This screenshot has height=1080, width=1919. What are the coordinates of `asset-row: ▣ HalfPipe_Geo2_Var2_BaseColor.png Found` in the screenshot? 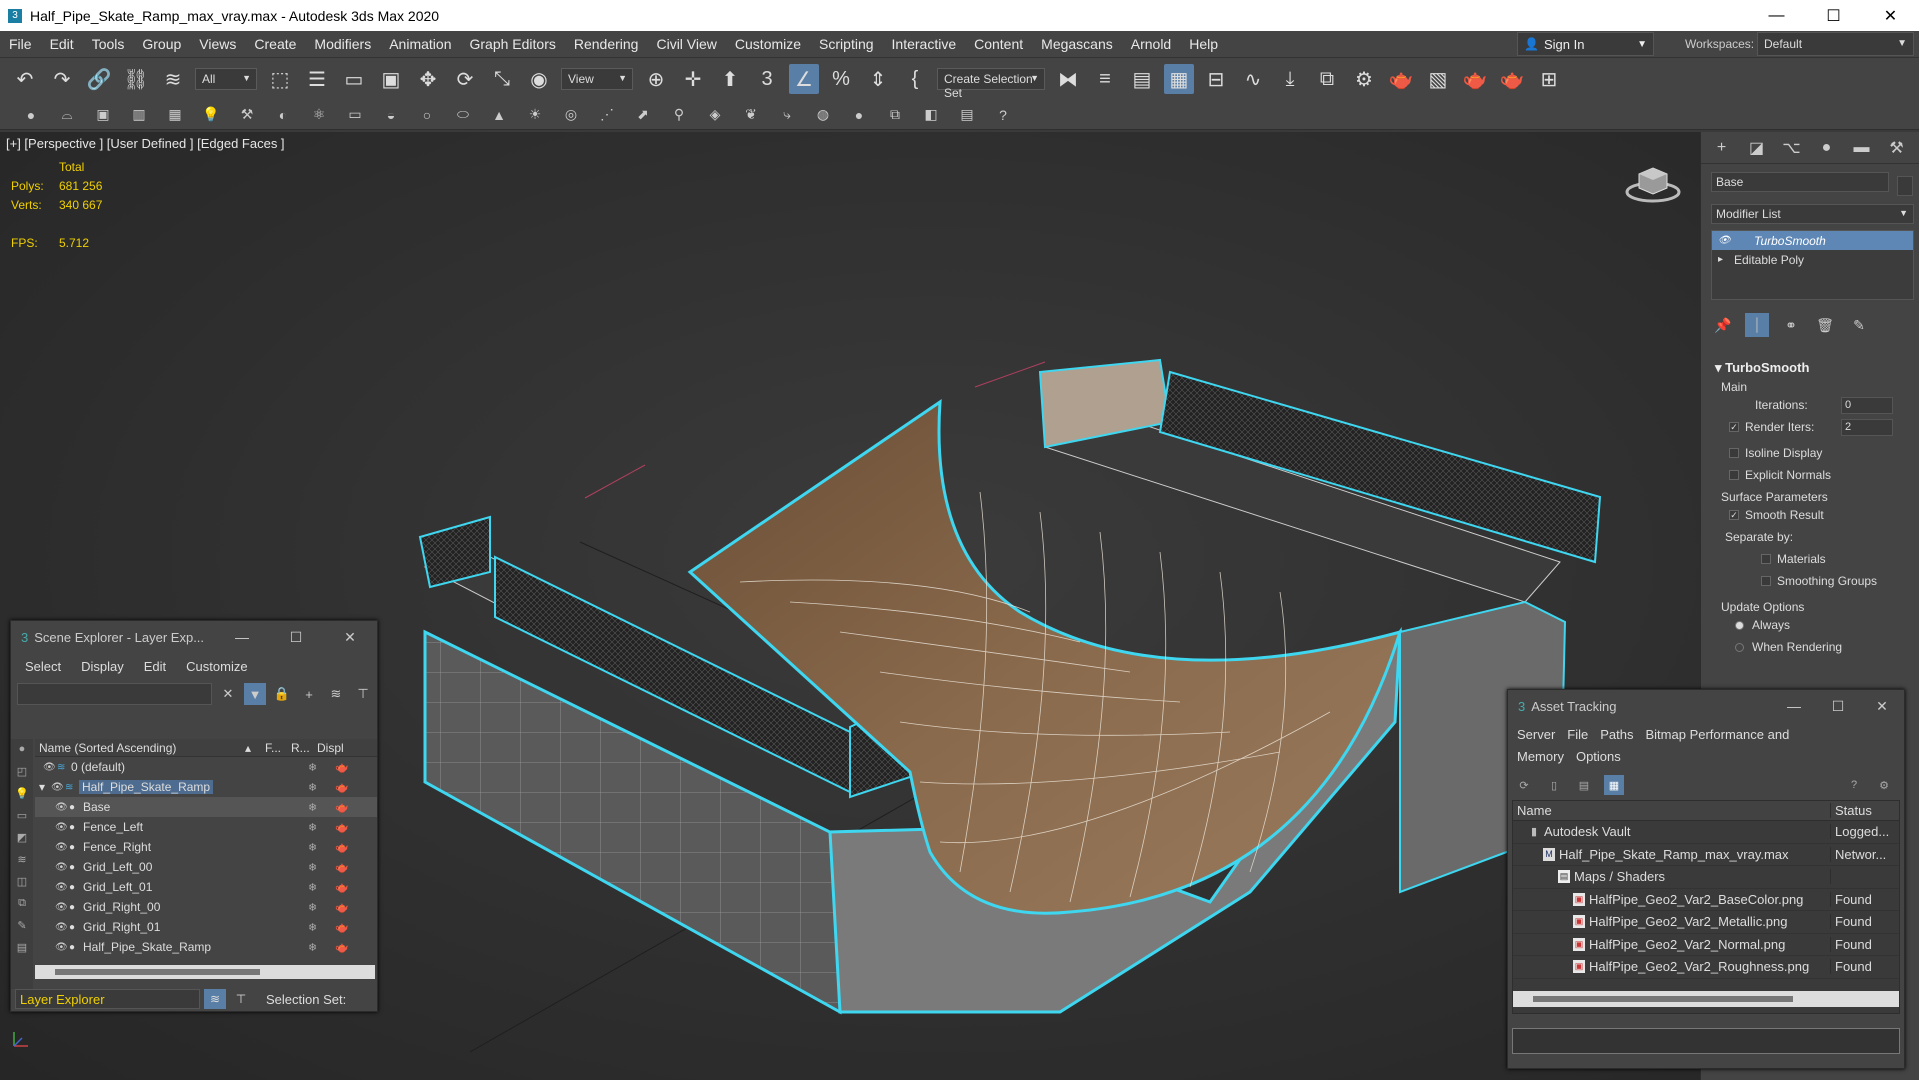 It's located at (1706, 900).